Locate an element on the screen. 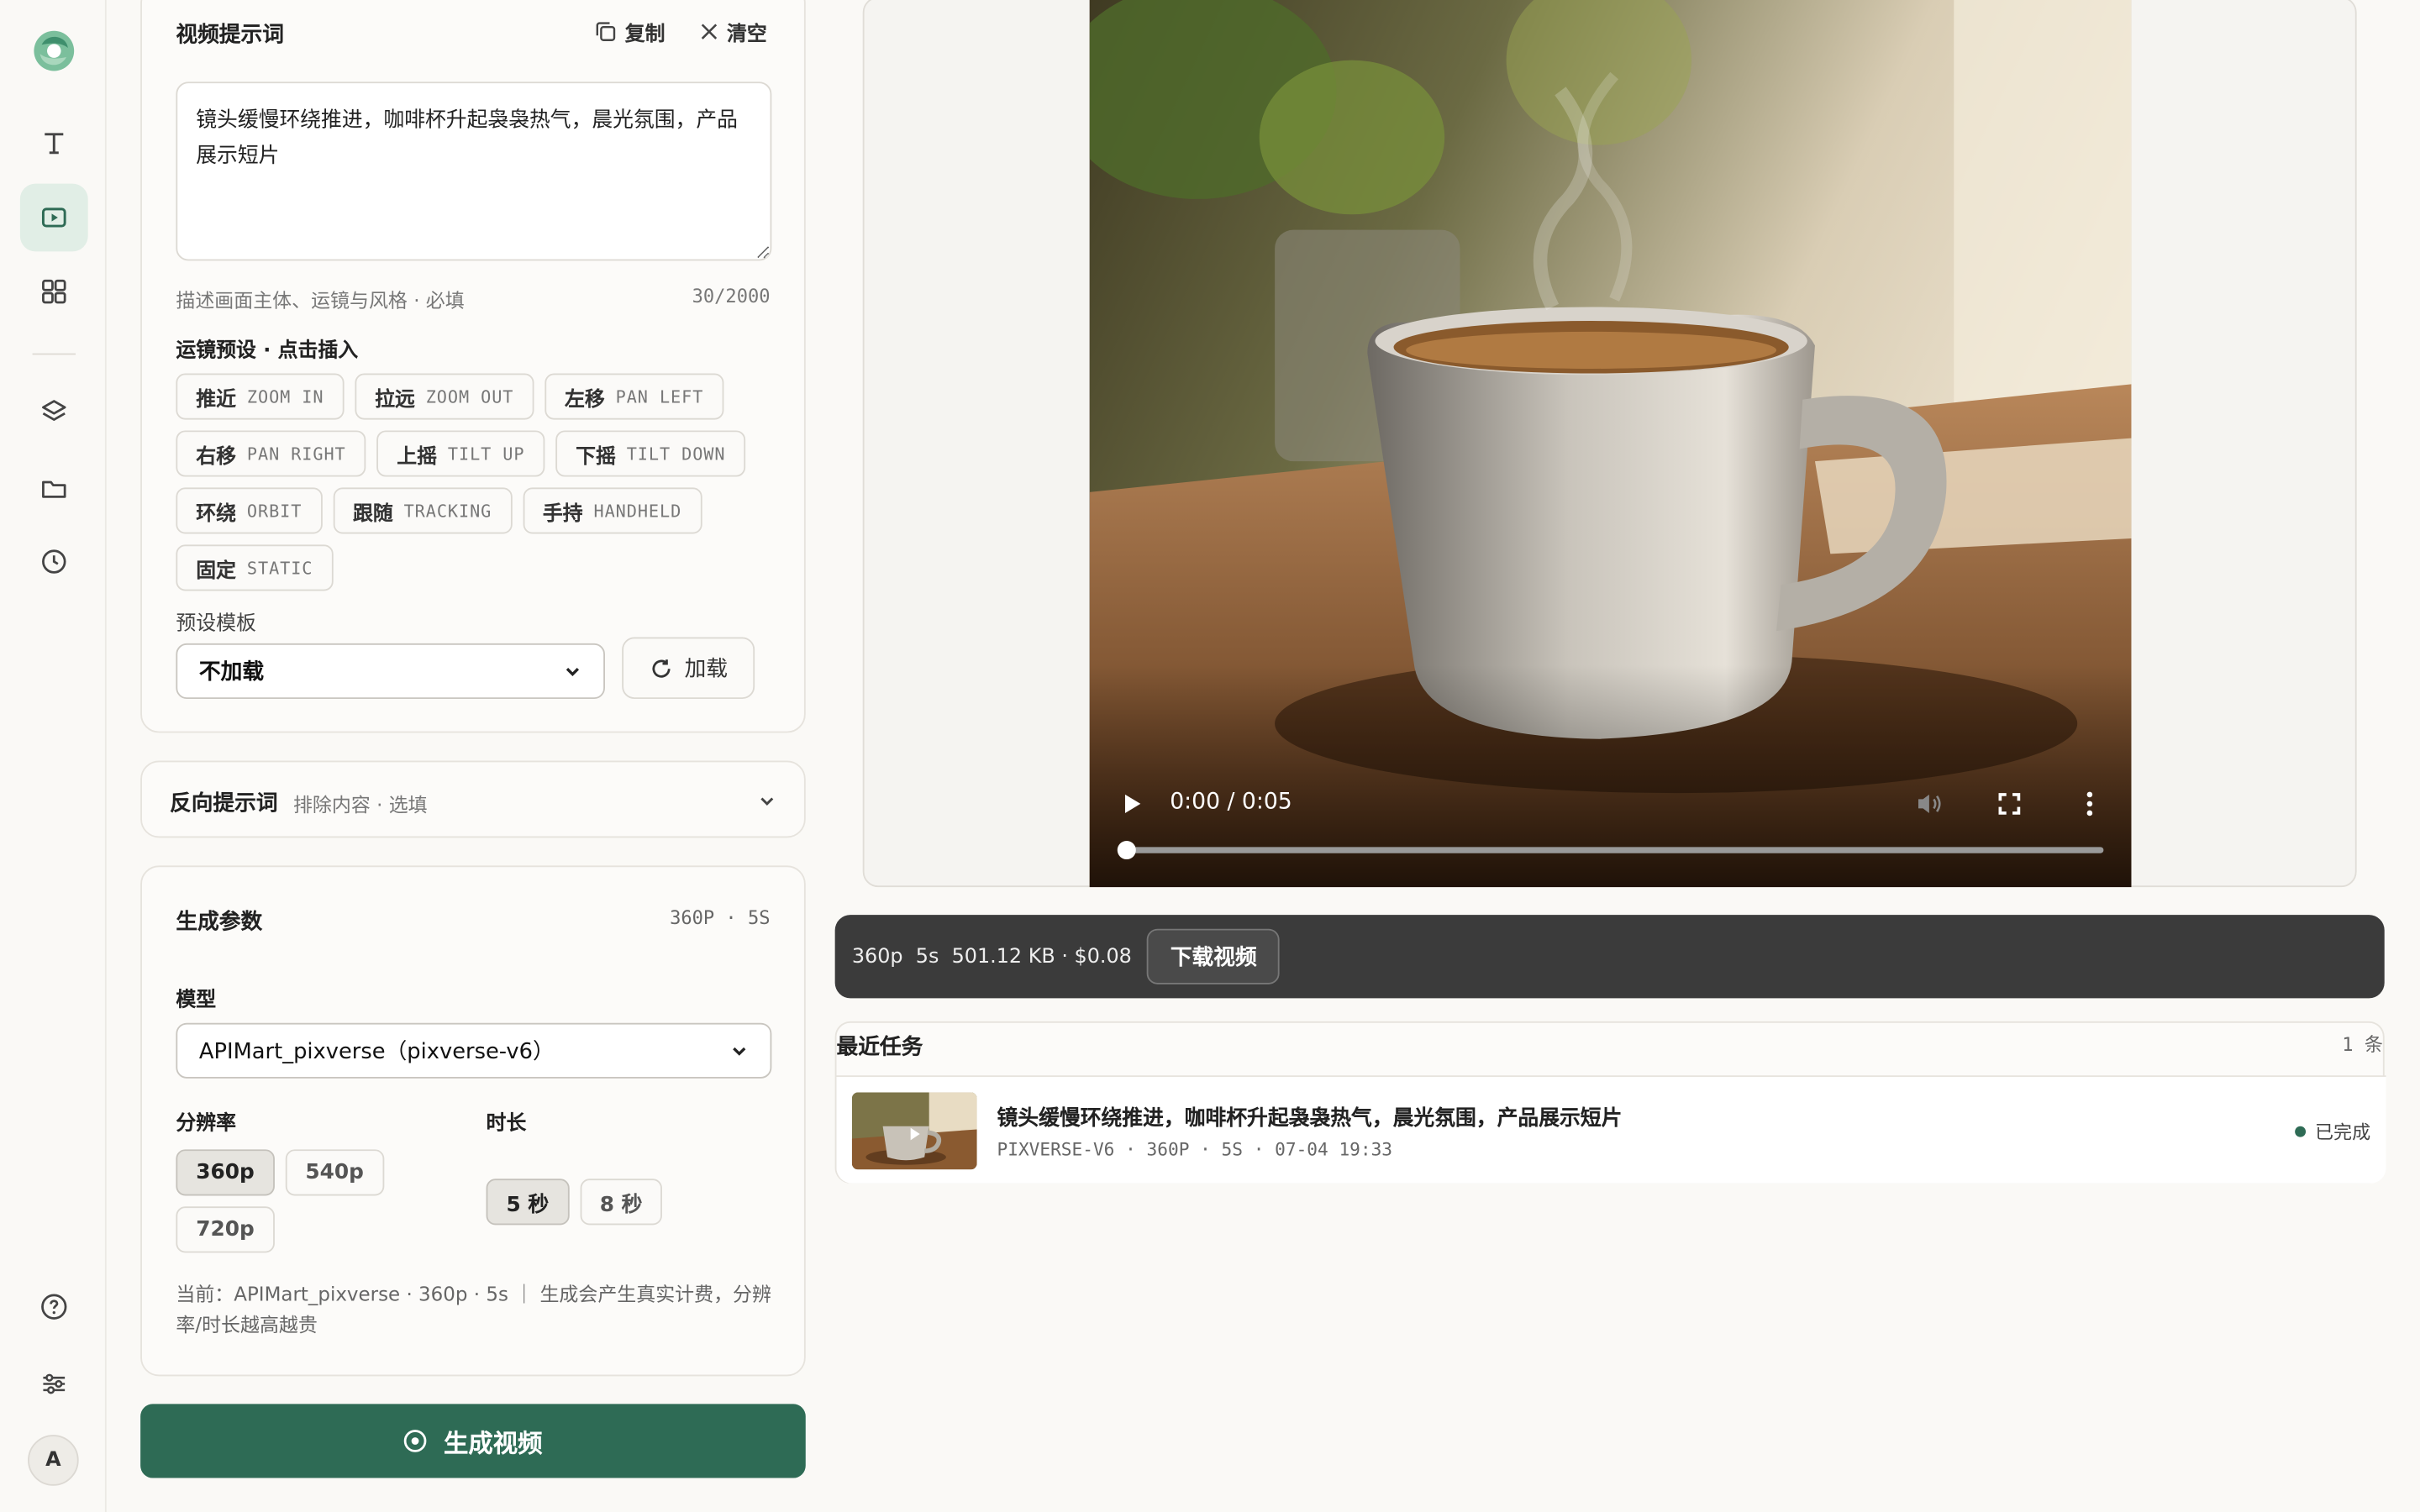 Image resolution: width=2420 pixels, height=1512 pixels. recent-tasks-title: 最近任务 is located at coordinates (879, 1047).